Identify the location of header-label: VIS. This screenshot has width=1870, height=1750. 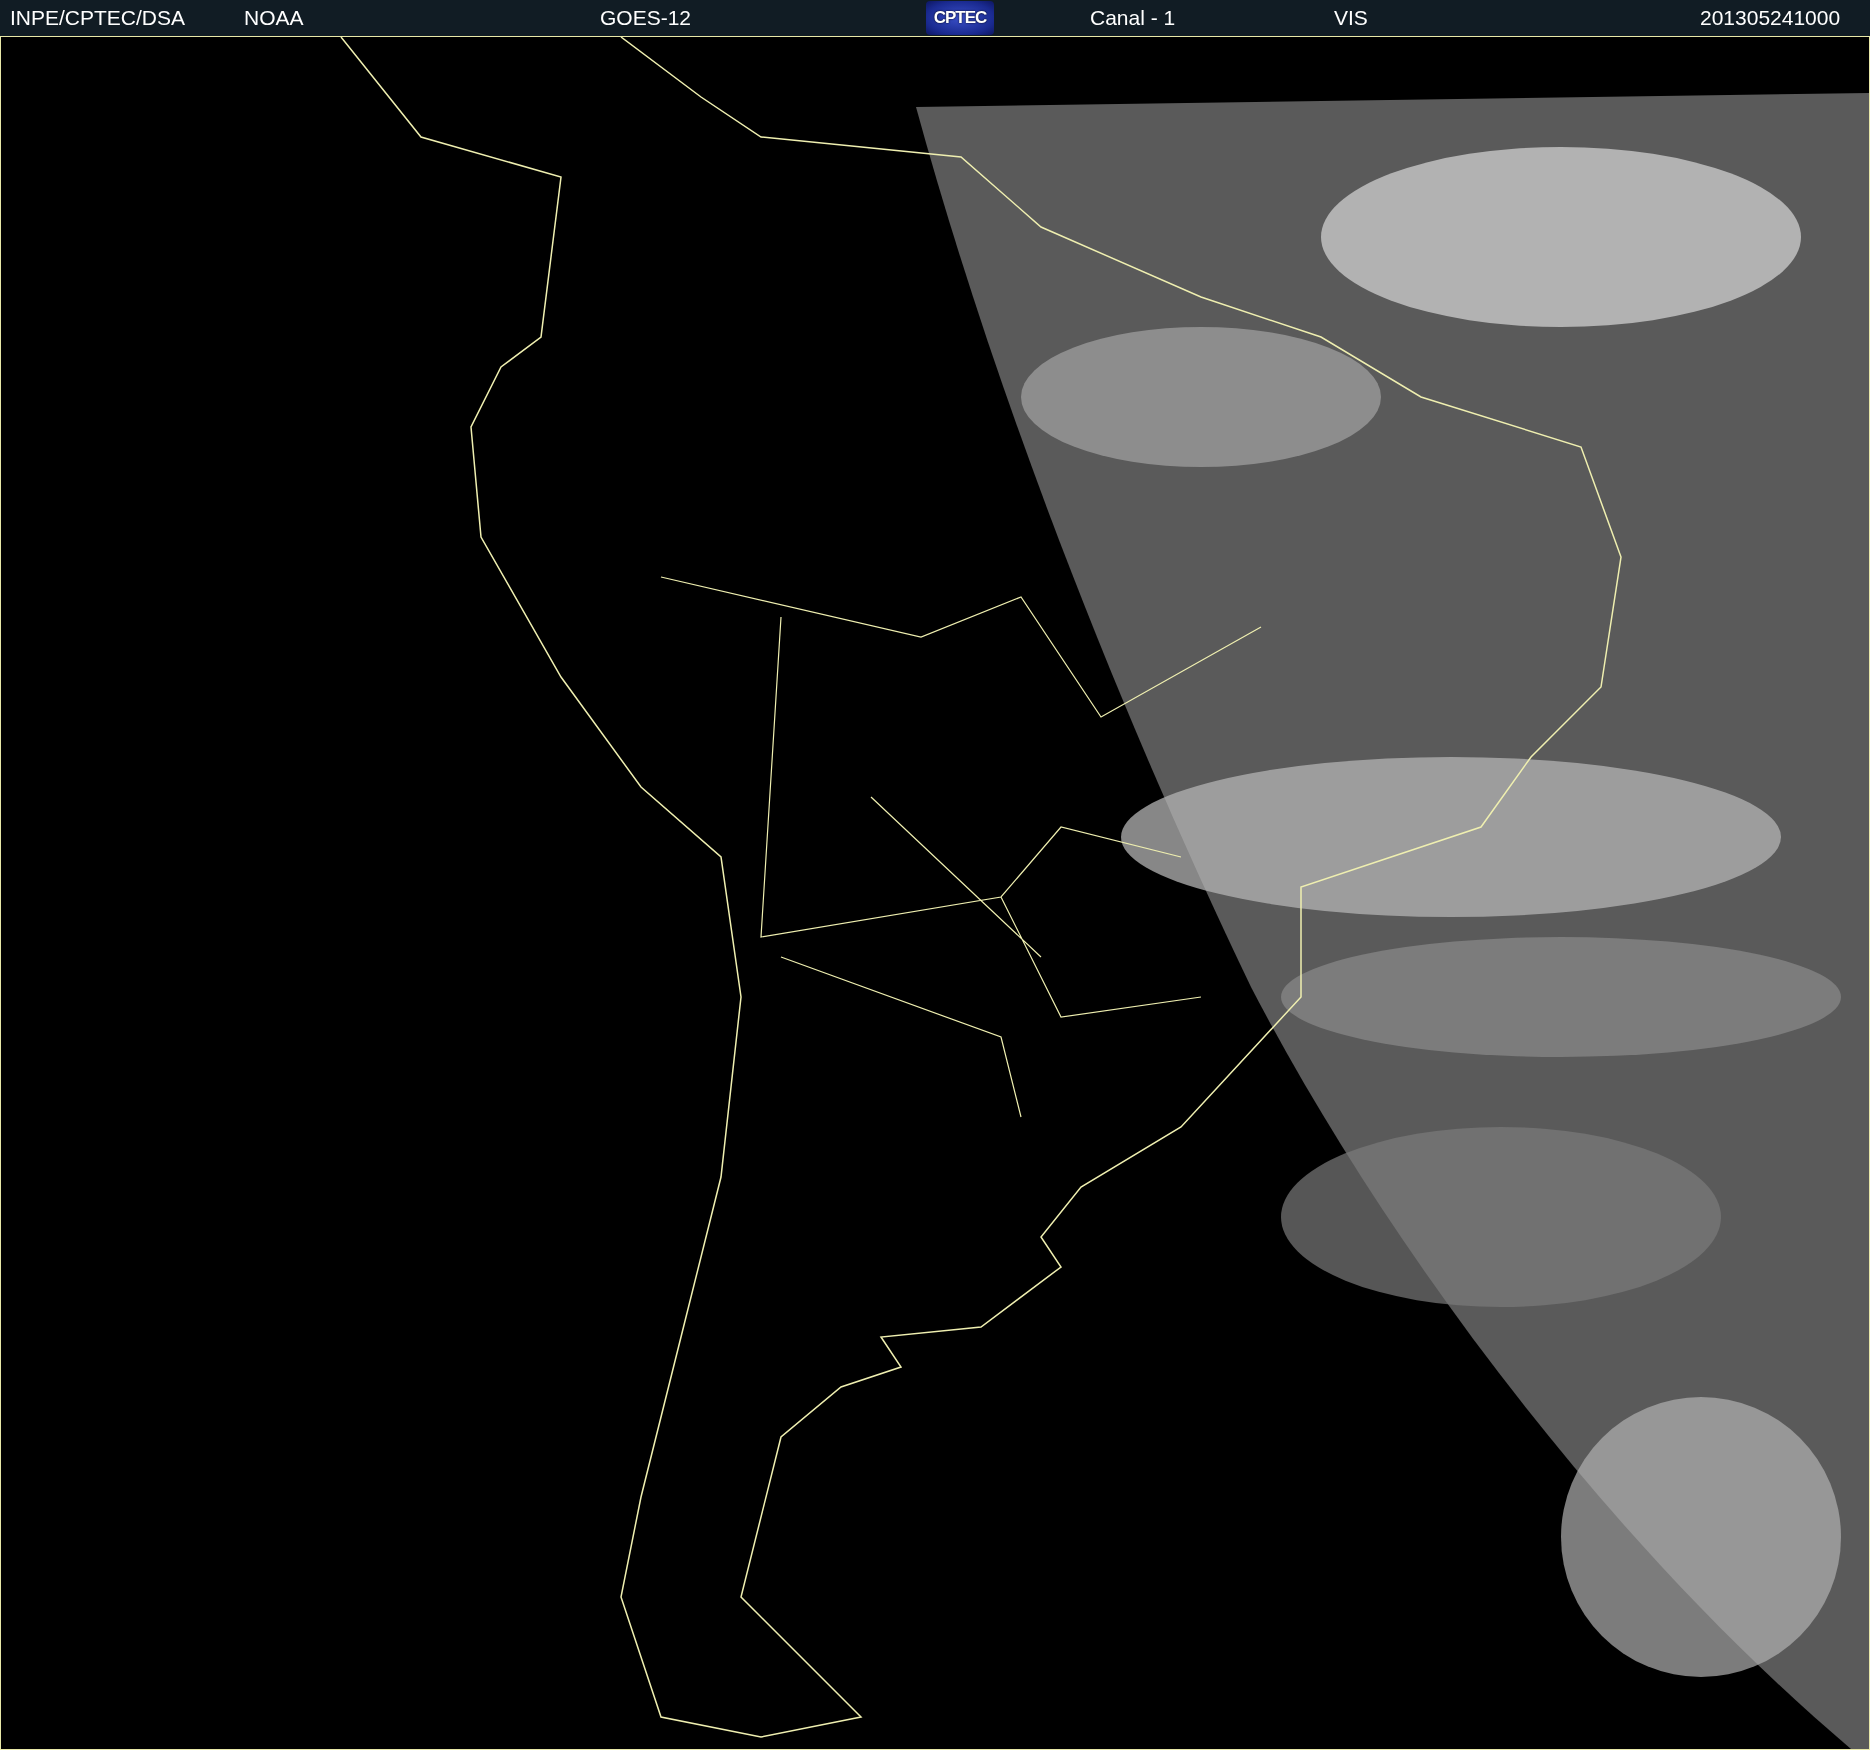
(1351, 18).